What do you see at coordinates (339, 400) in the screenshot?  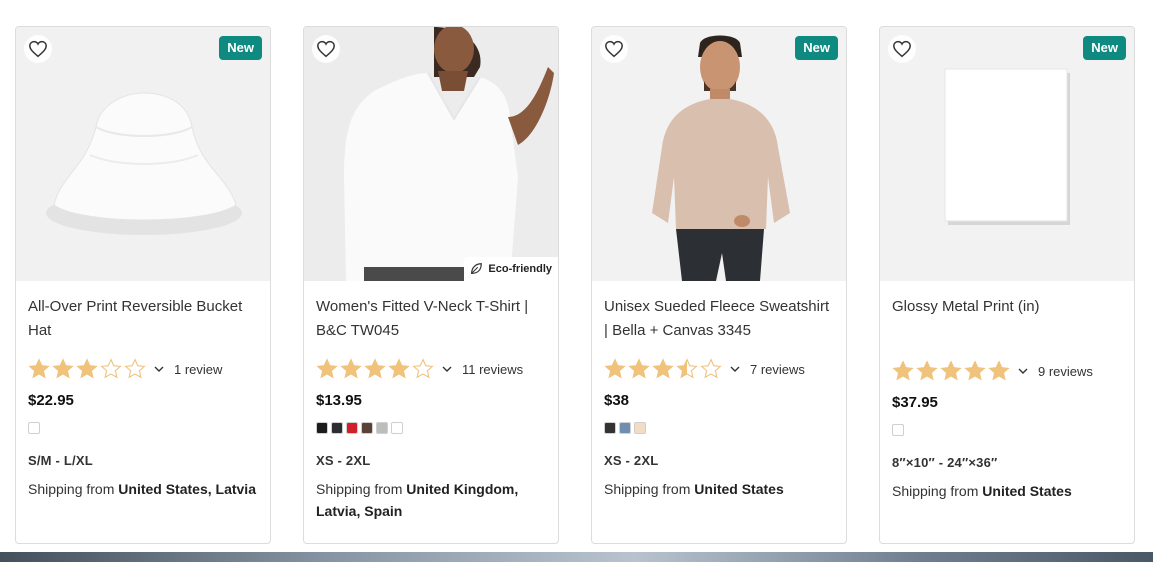 I see `product-price: $13.95` at bounding box center [339, 400].